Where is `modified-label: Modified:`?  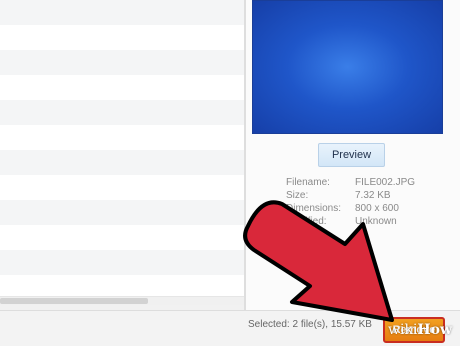
modified-label: Modified: is located at coordinates (306, 221).